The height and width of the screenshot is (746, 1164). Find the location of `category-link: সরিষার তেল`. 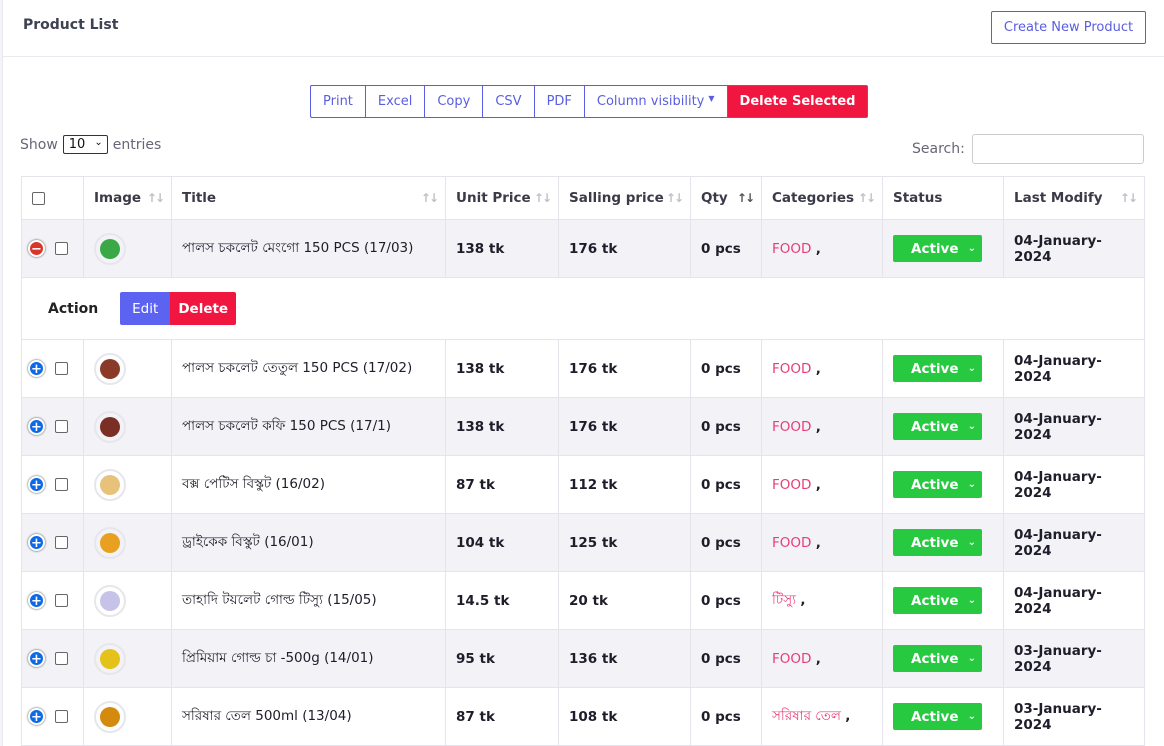

category-link: সরিষার তেল is located at coordinates (806, 716).